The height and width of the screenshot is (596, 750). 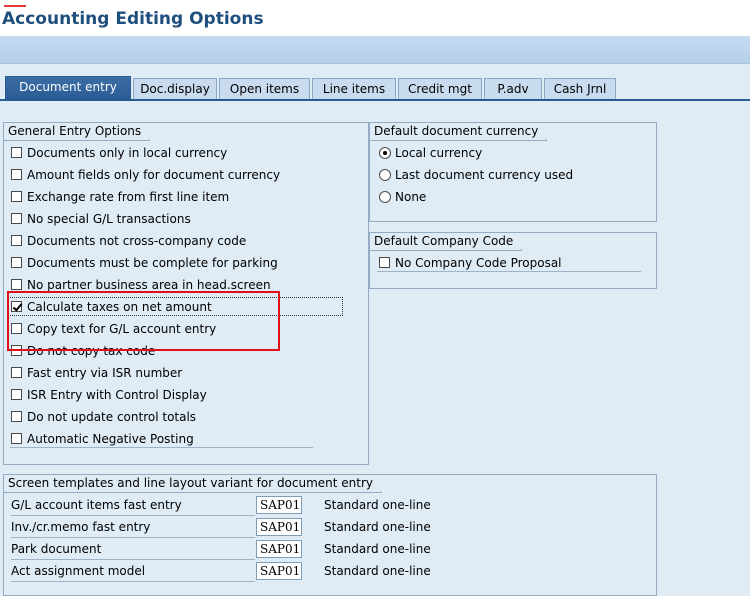 What do you see at coordinates (15, 6) in the screenshot?
I see `title-accent` at bounding box center [15, 6].